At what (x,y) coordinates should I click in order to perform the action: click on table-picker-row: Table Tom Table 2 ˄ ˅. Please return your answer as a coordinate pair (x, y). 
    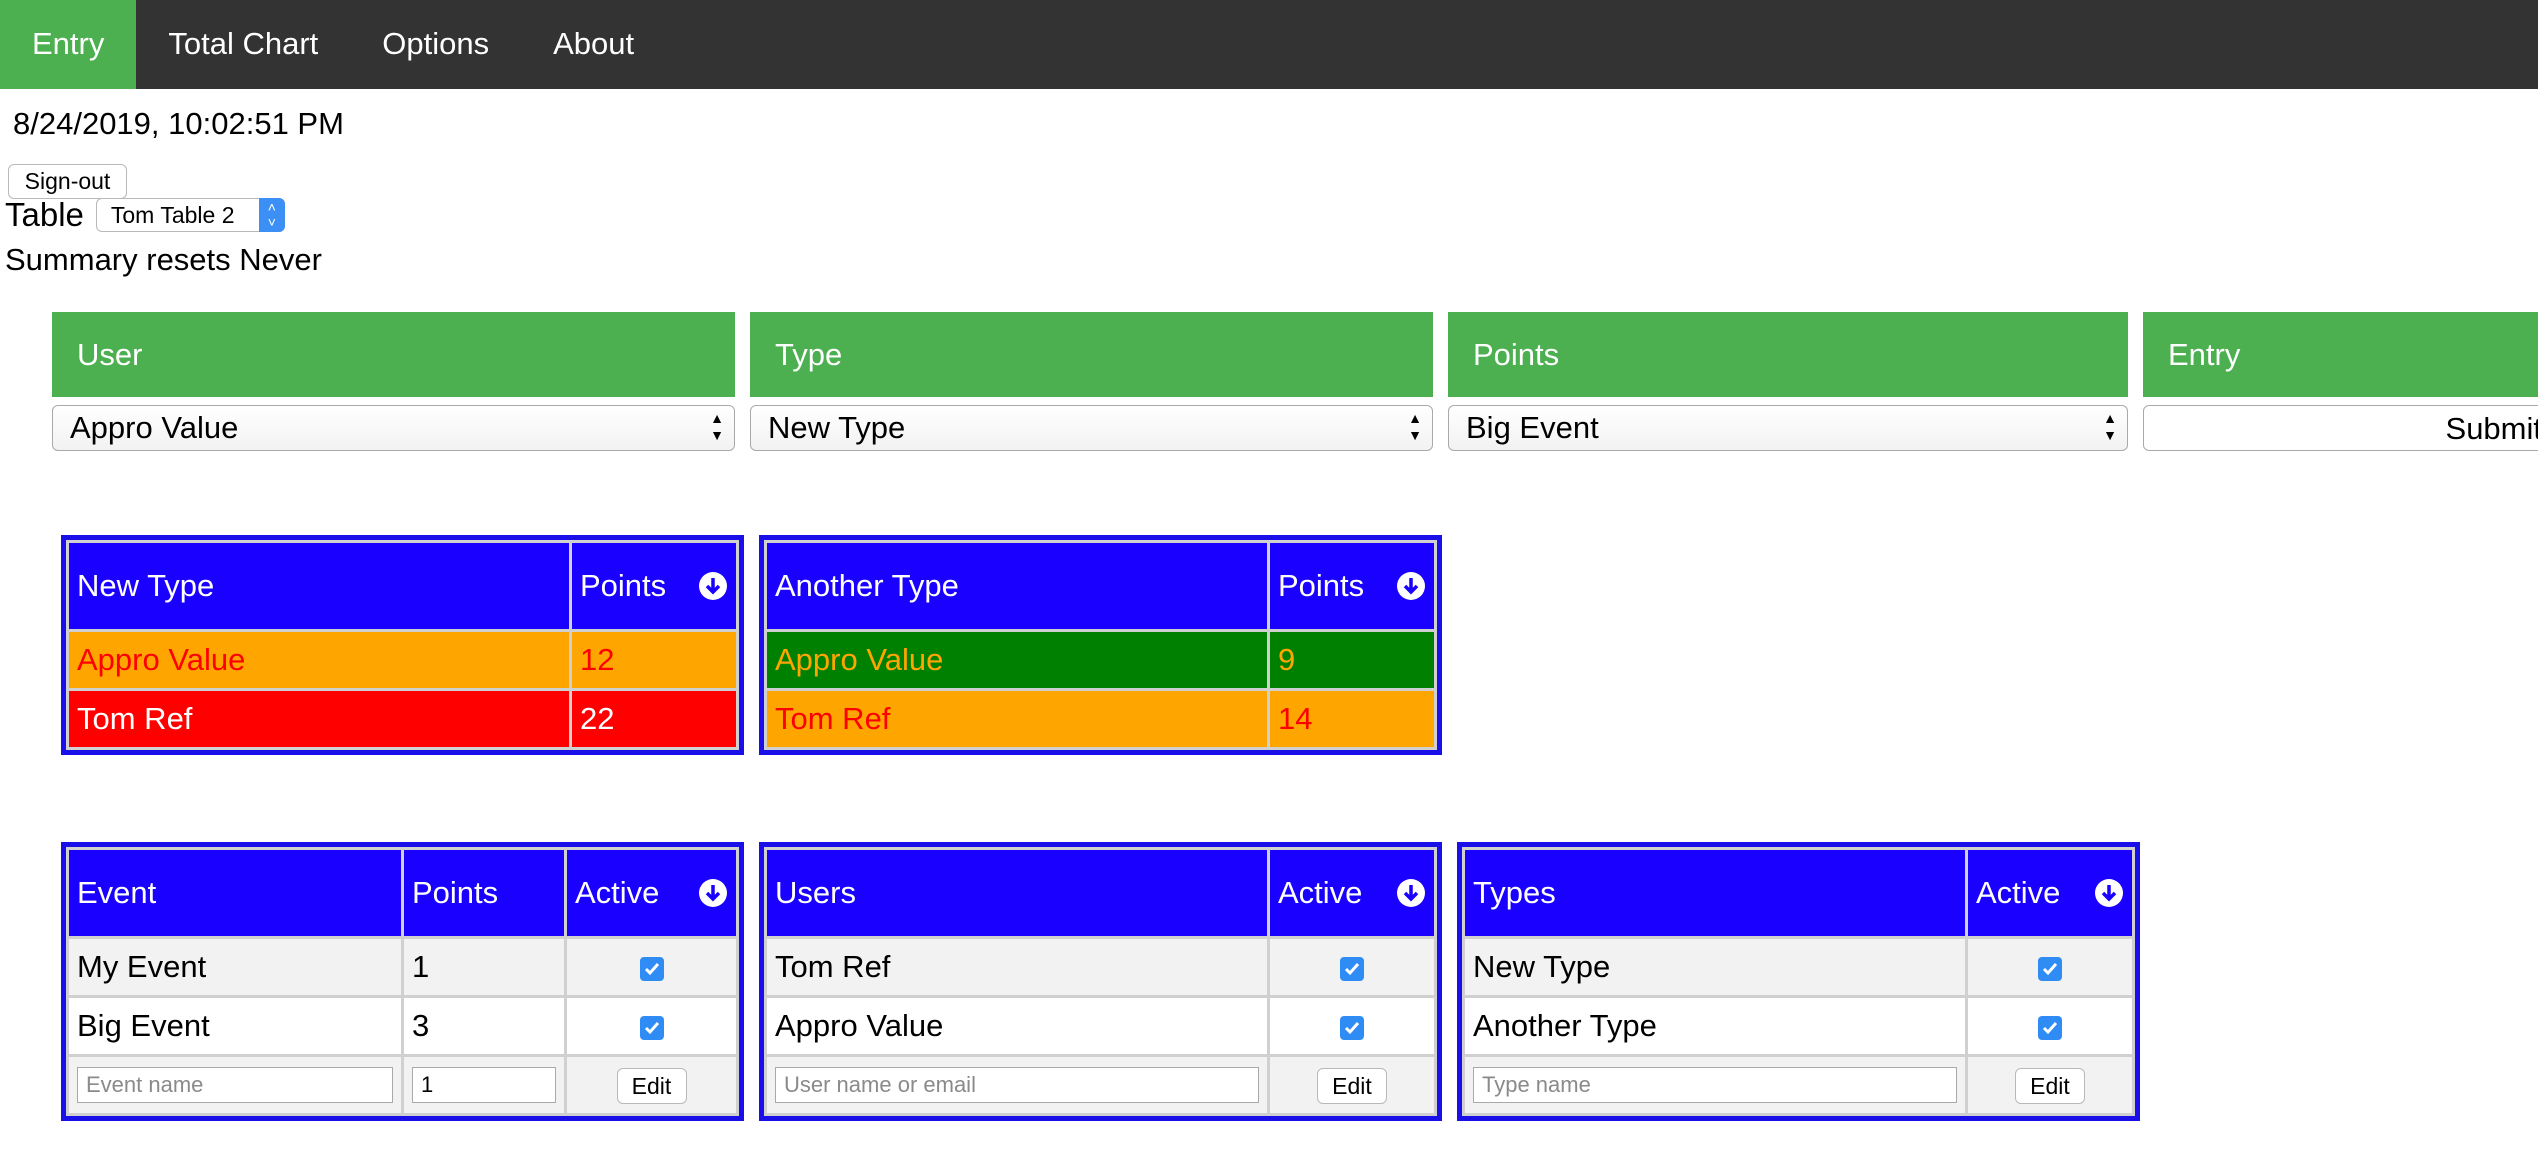
    Looking at the image, I should click on (145, 215).